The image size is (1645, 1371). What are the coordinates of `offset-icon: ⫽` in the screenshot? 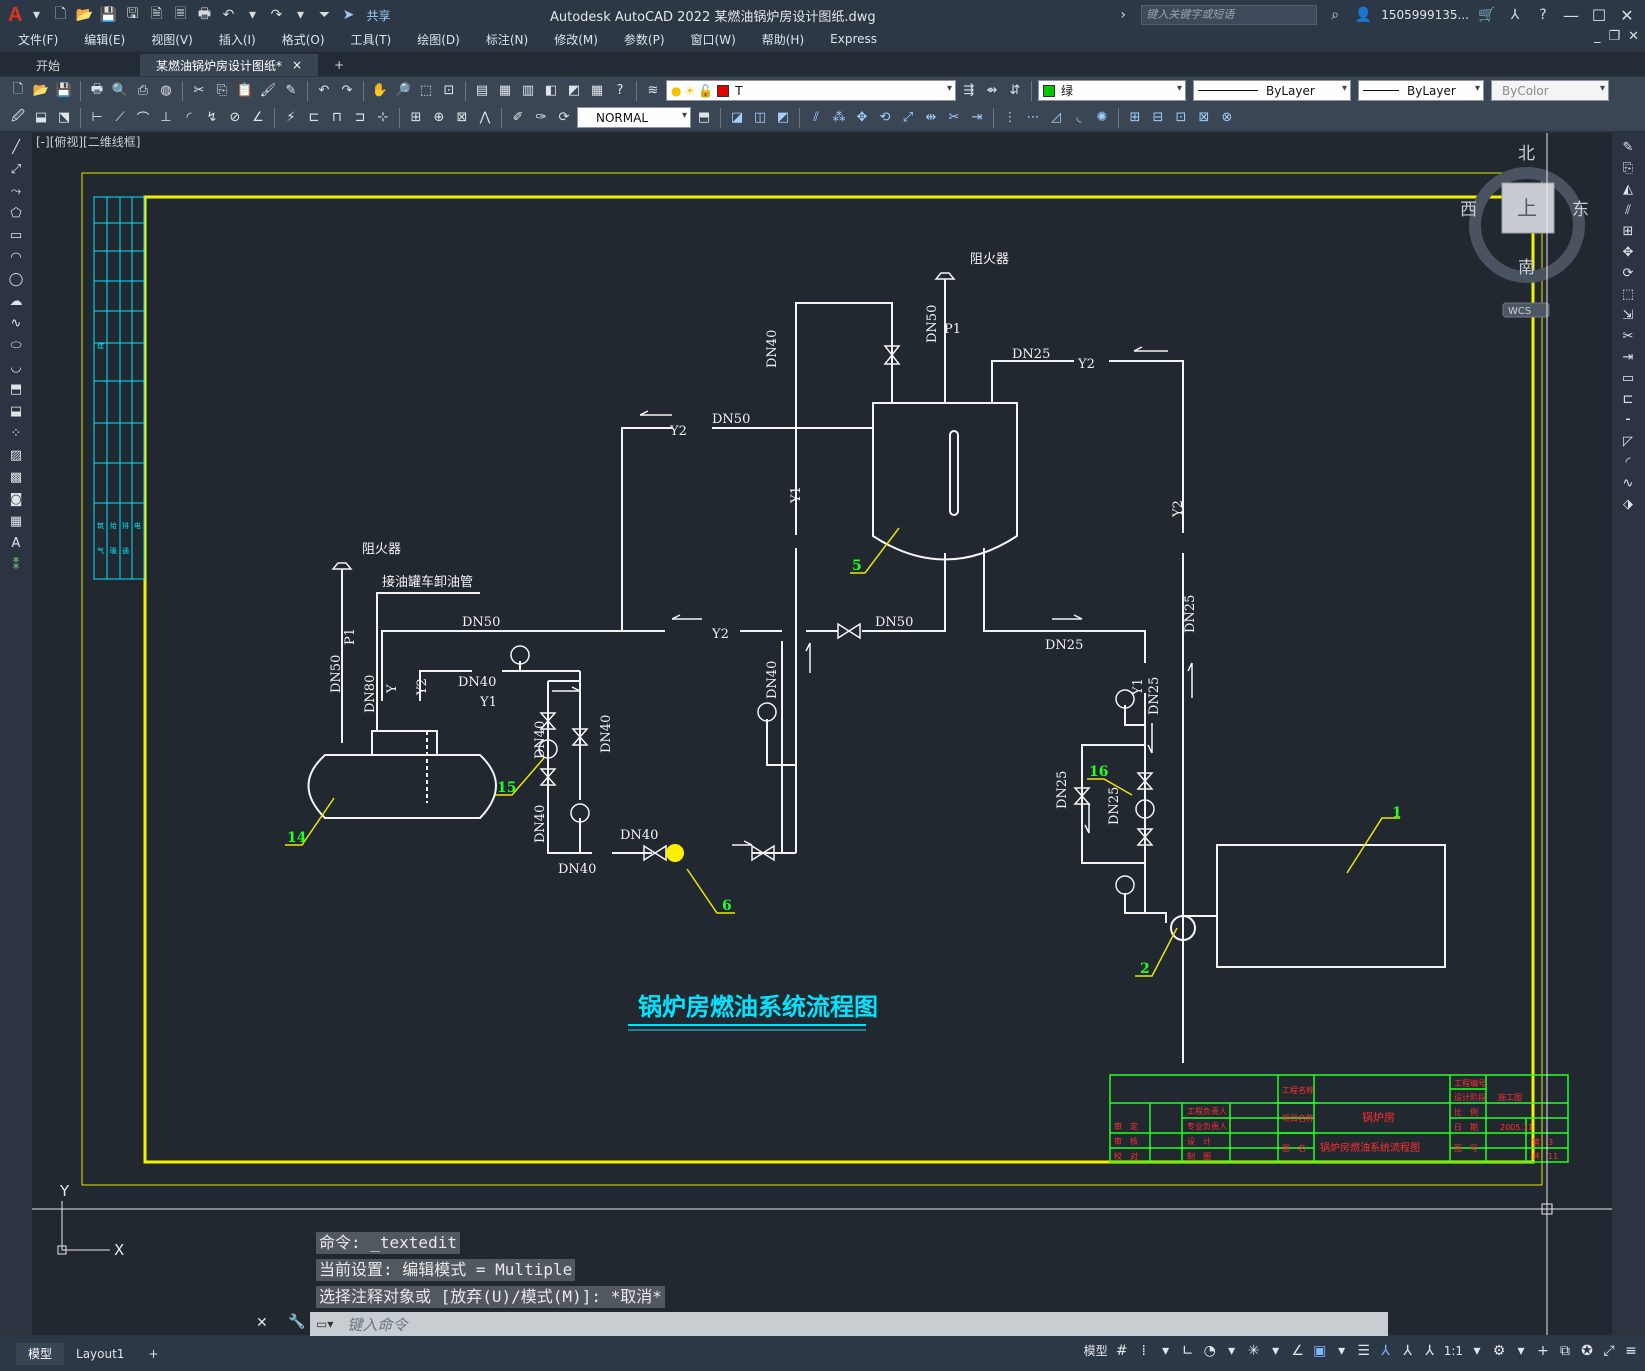 It's located at (816, 118).